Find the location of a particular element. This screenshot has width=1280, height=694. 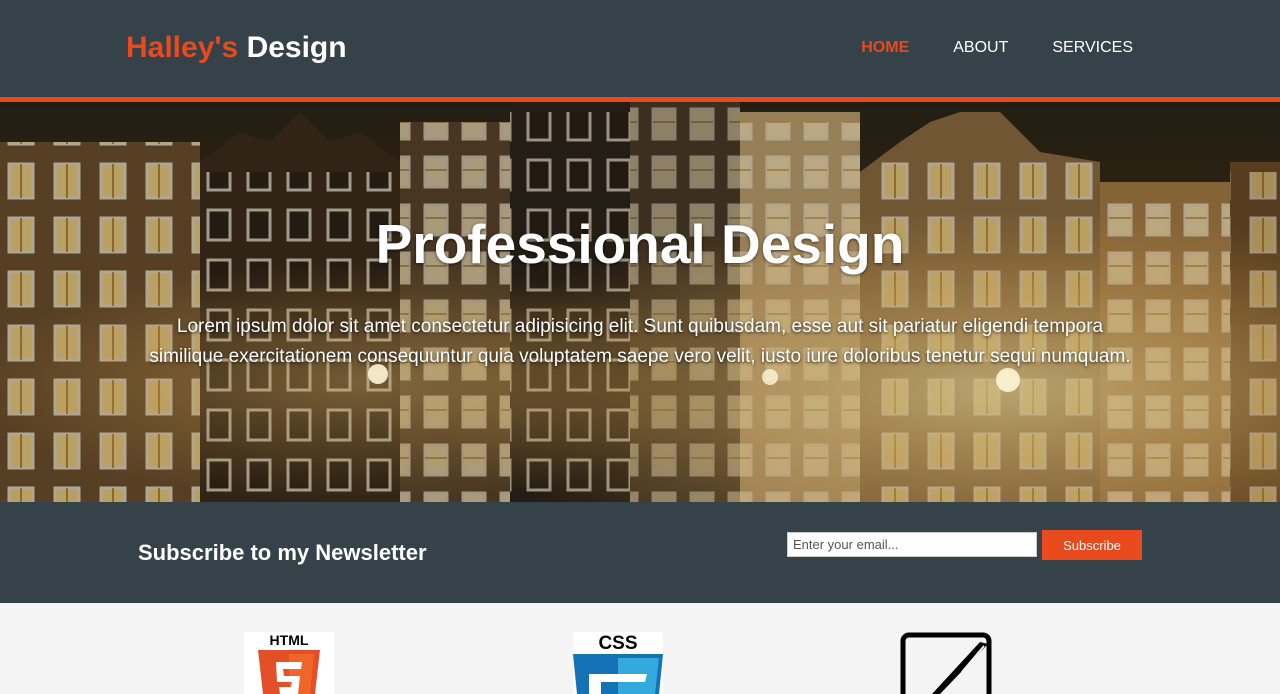

subscribe-button: Subscribe is located at coordinates (1092, 545).